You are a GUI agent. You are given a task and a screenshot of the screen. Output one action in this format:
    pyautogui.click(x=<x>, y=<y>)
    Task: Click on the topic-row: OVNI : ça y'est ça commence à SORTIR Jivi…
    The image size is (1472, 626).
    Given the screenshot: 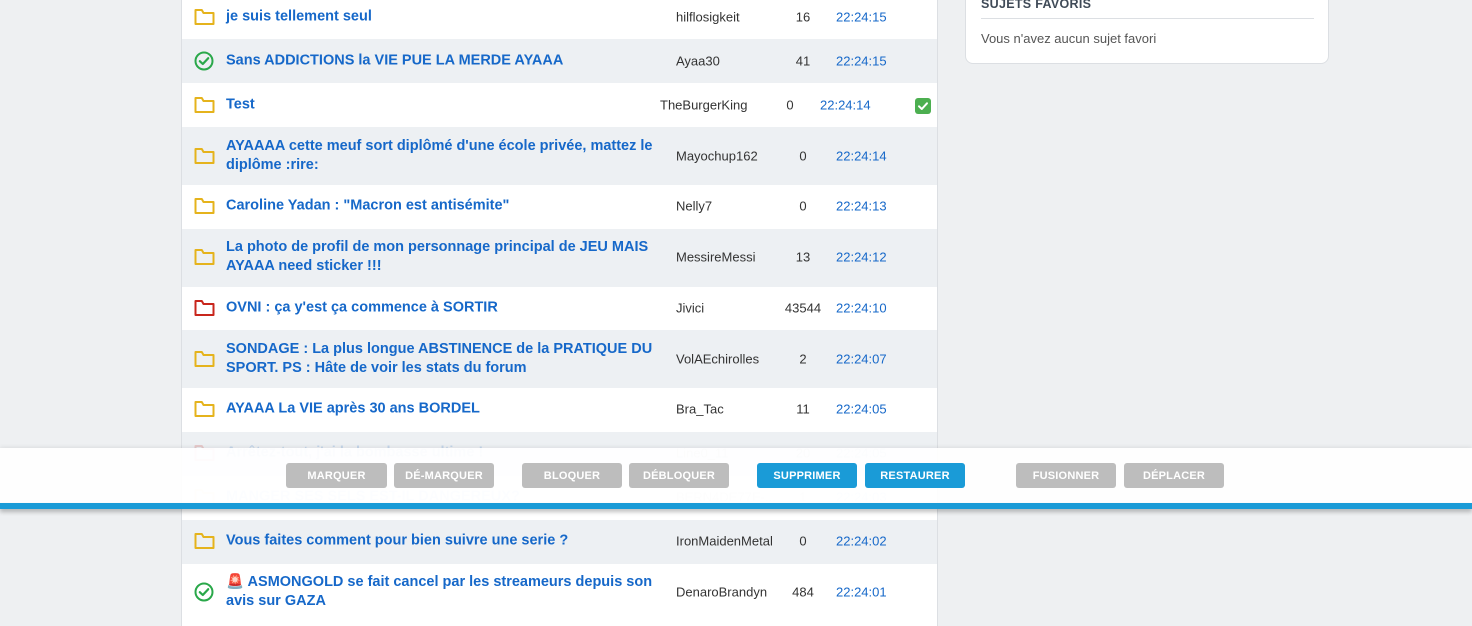 What is the action you would take?
    pyautogui.click(x=559, y=308)
    